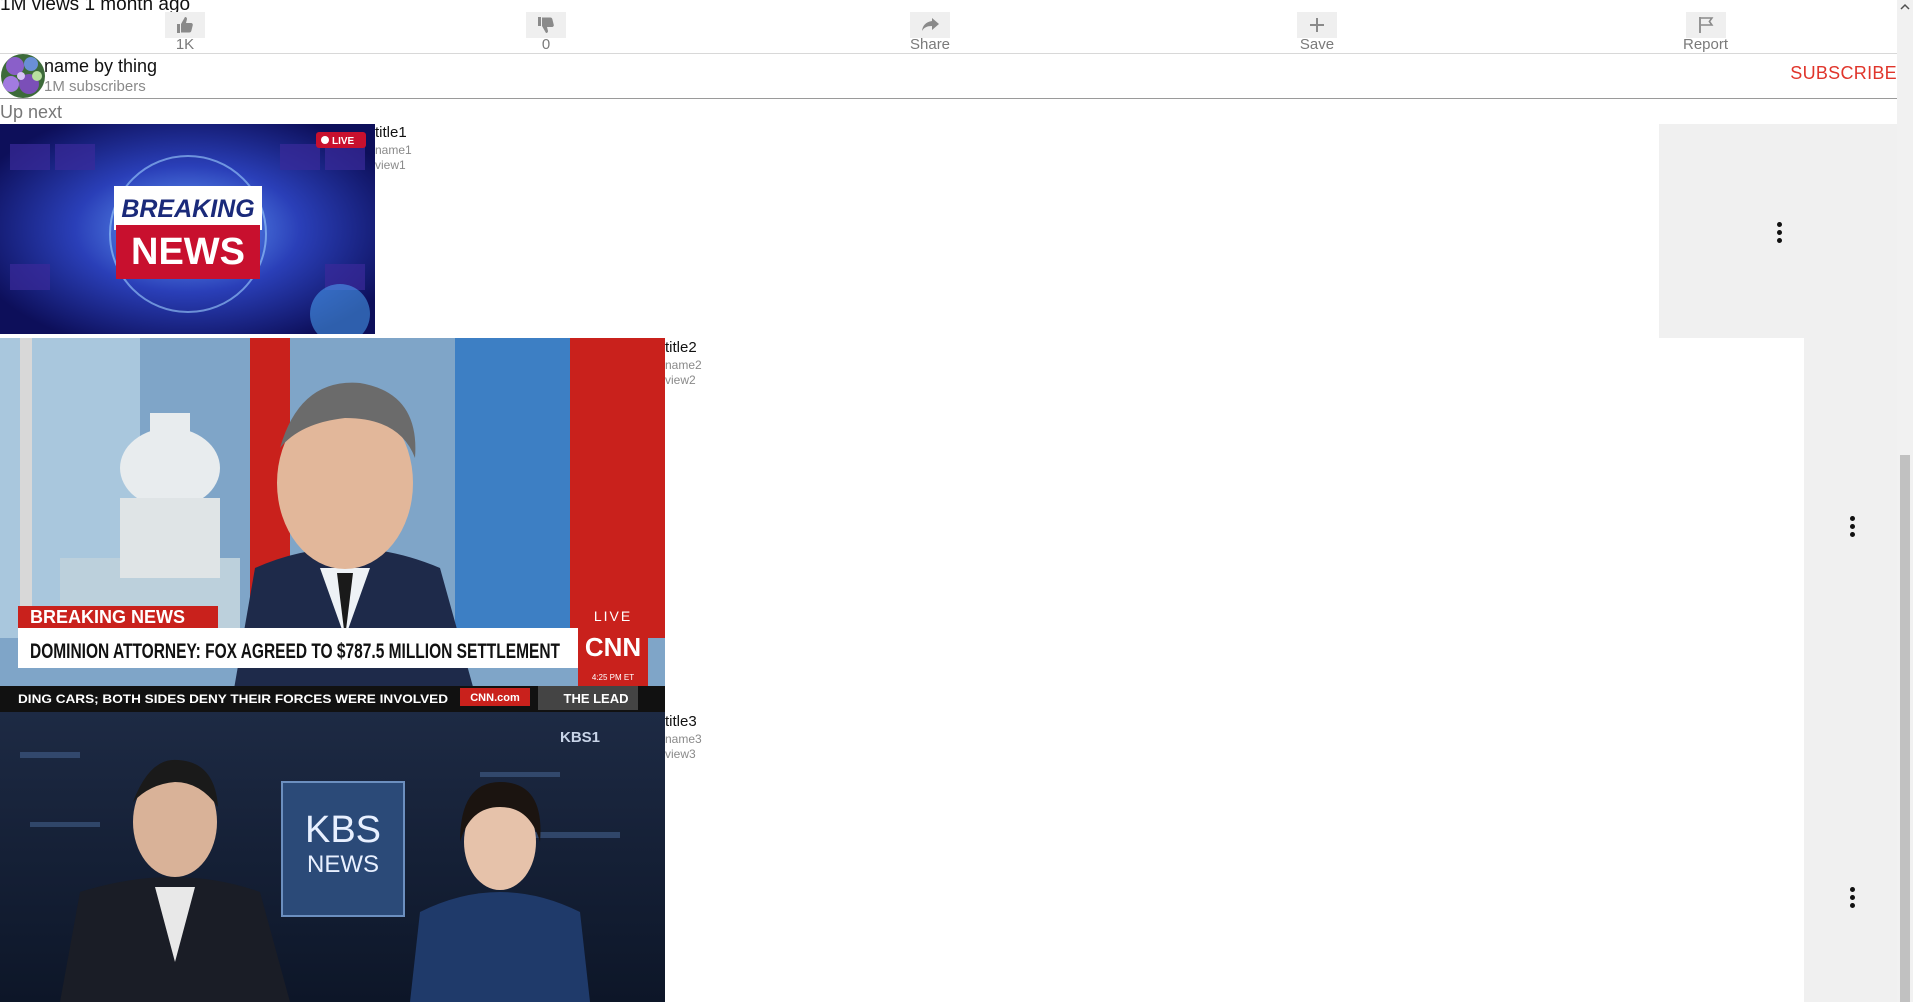 The image size is (1913, 1002). What do you see at coordinates (390, 165) in the screenshot?
I see `video-views: view1` at bounding box center [390, 165].